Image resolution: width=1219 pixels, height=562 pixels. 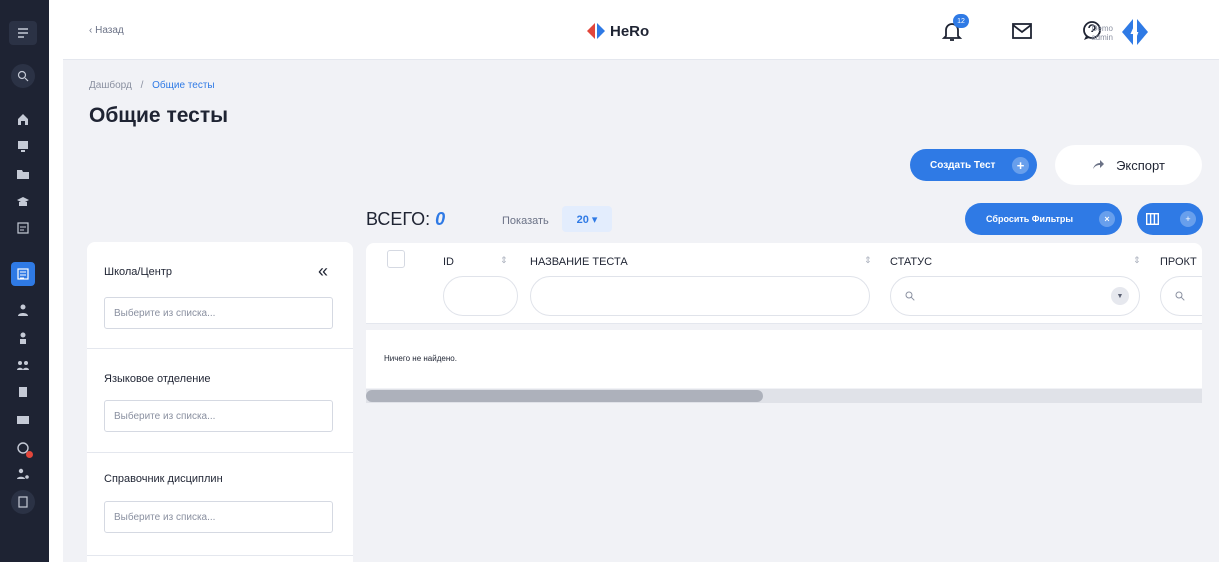 I want to click on menu-icon, so click(x=23, y=33).